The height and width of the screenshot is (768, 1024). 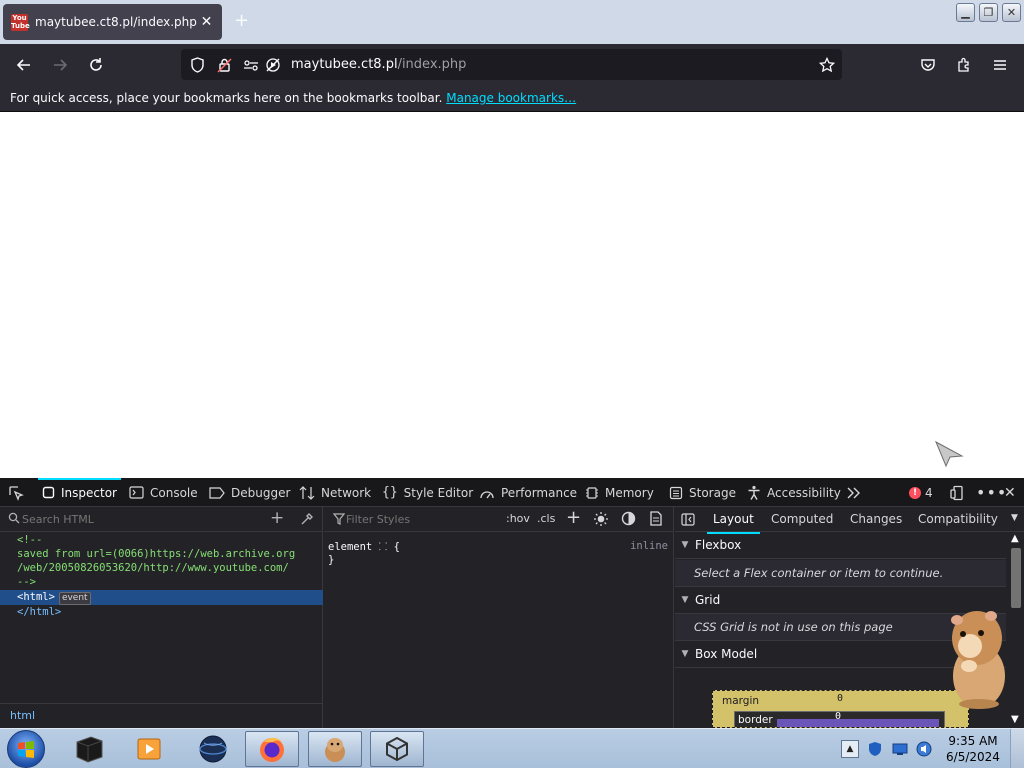 I want to click on tab-computed: Computed, so click(x=802, y=519).